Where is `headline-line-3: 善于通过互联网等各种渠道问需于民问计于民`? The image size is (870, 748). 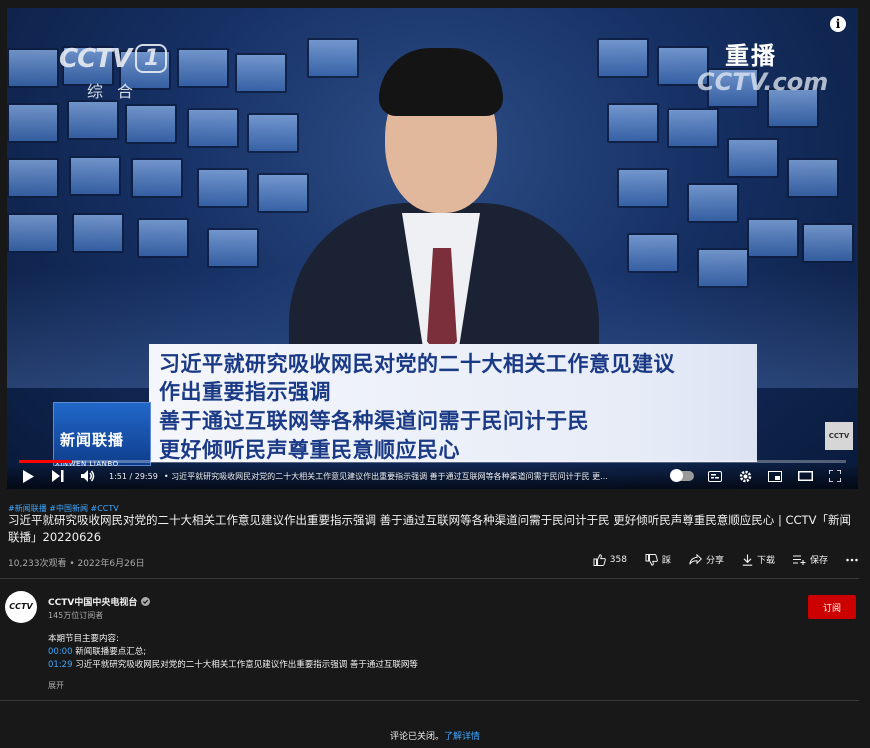 headline-line-3: 善于通过互联网等各种渠道问需于民问计于民 is located at coordinates (374, 421).